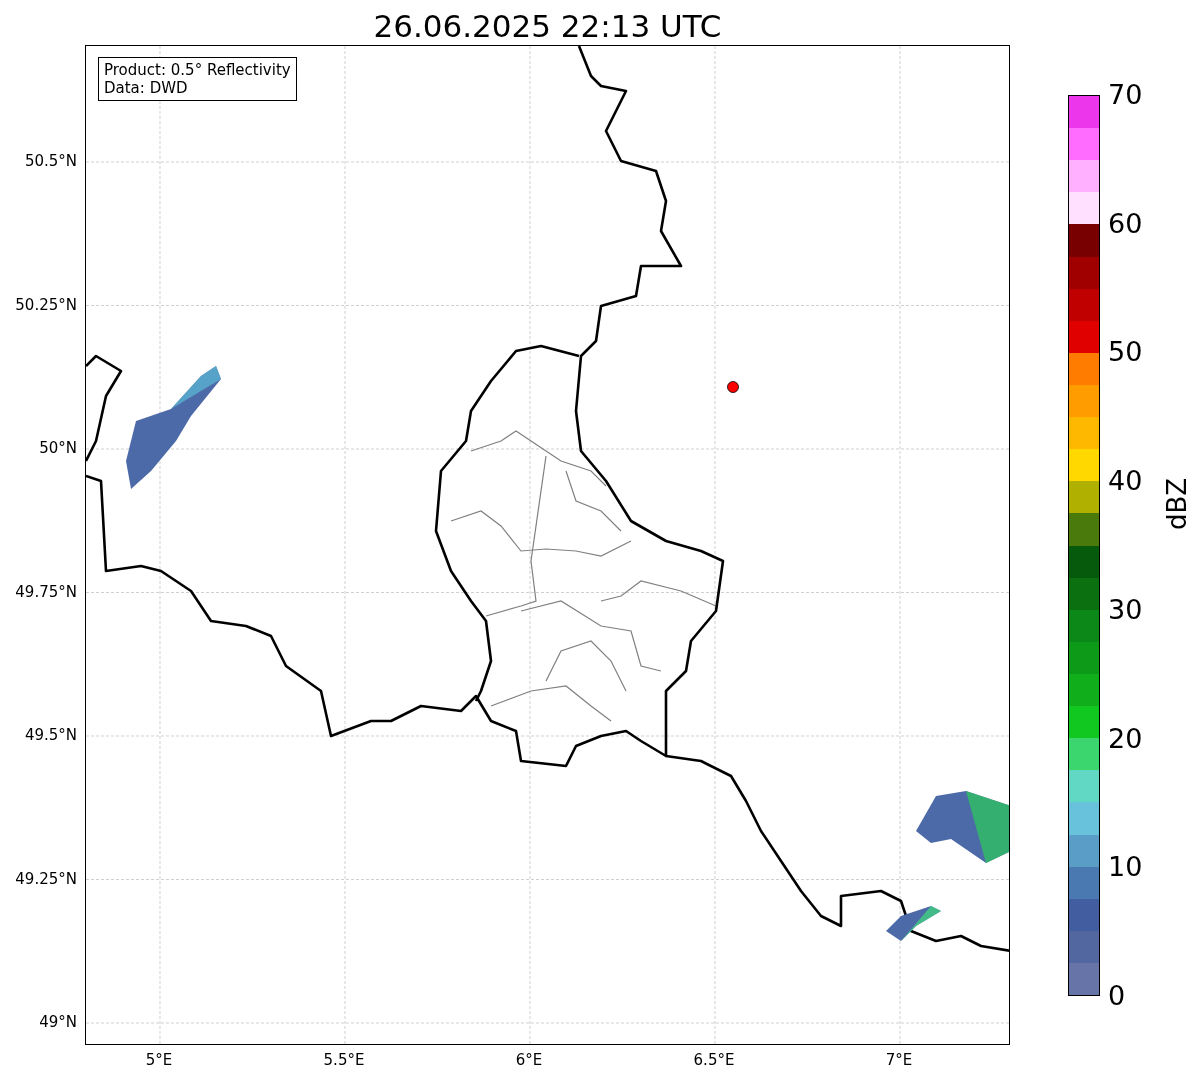  What do you see at coordinates (197, 70) in the screenshot?
I see `info-text: Product: 0.5° Reflectivity` at bounding box center [197, 70].